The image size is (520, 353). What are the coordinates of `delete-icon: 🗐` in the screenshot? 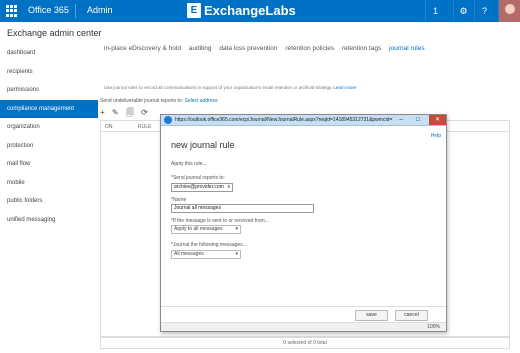 It's located at (130, 112).